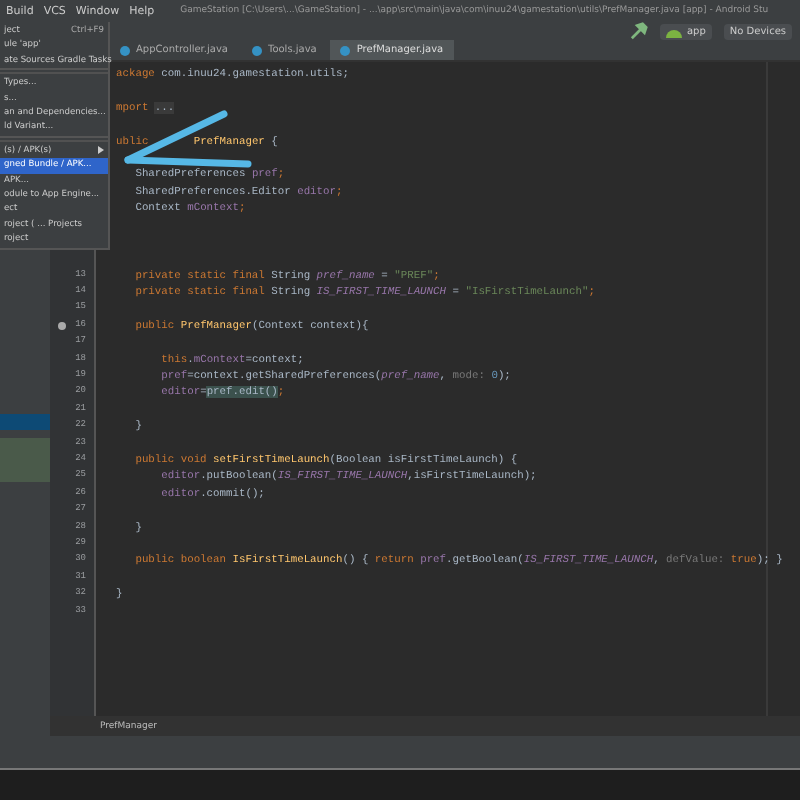 The image size is (800, 800). I want to click on android-icon, so click(674, 31).